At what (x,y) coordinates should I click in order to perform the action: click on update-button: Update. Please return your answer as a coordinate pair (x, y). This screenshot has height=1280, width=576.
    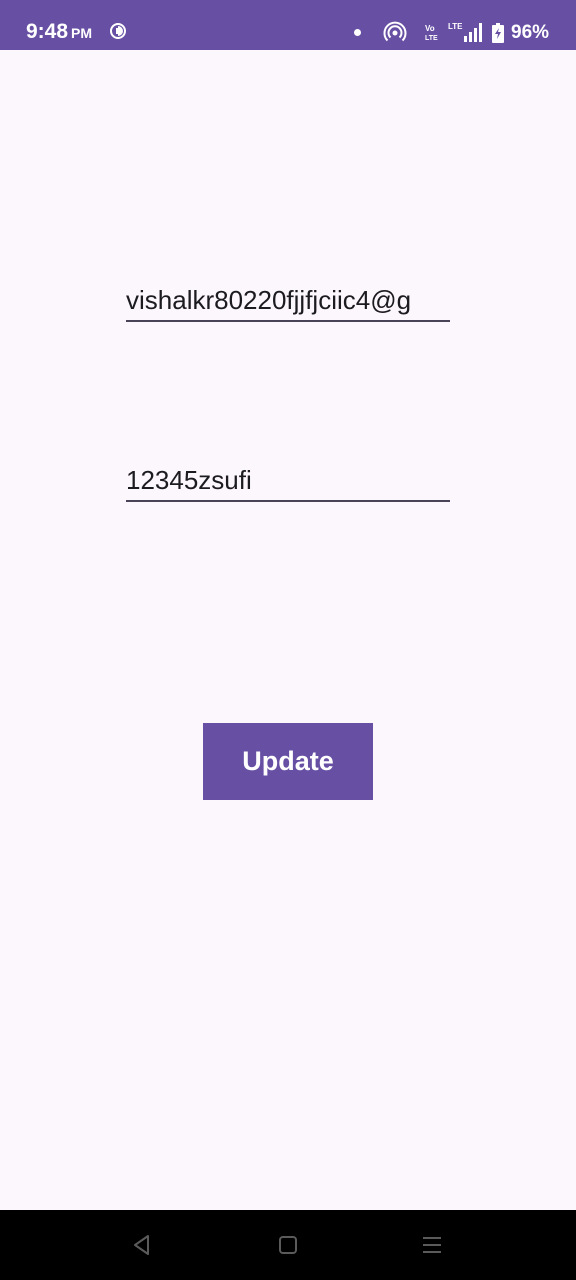
    Looking at the image, I should click on (288, 761).